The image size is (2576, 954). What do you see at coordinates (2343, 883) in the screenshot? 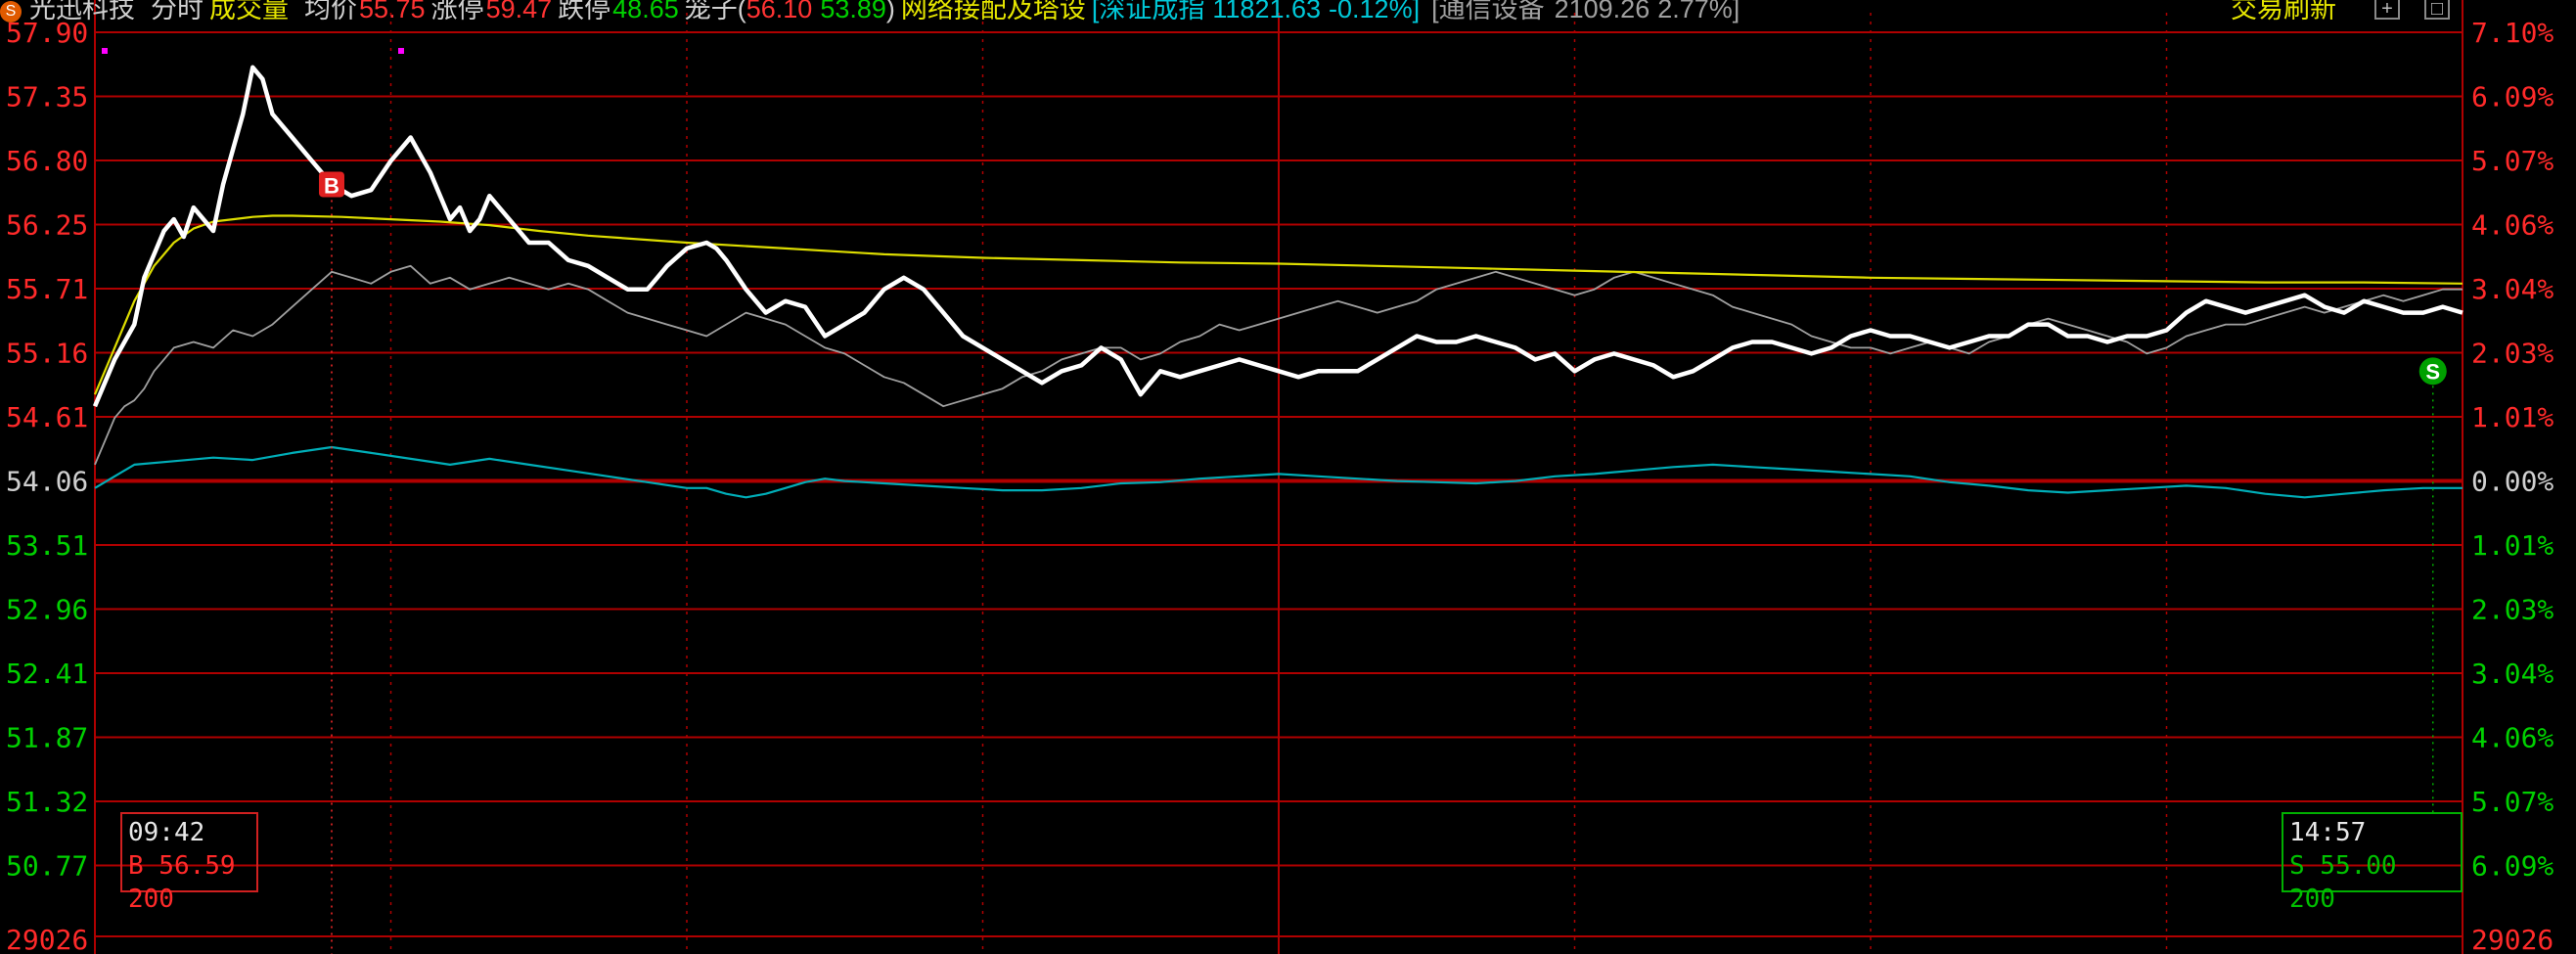
I see `sell-detail: S 55.00 200` at bounding box center [2343, 883].